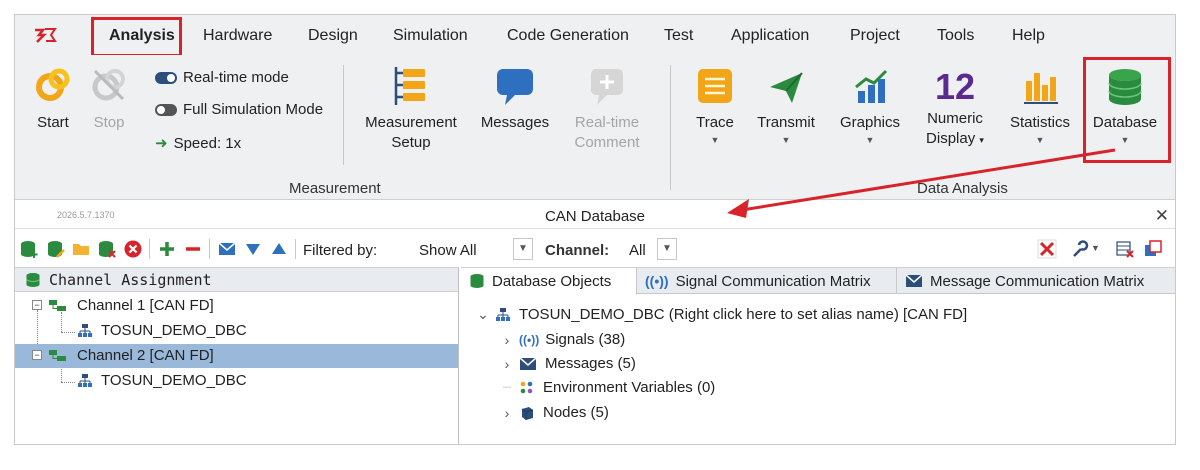 The width and height of the screenshot is (1200, 470). What do you see at coordinates (107, 249) in the screenshot?
I see `database-remove-icon` at bounding box center [107, 249].